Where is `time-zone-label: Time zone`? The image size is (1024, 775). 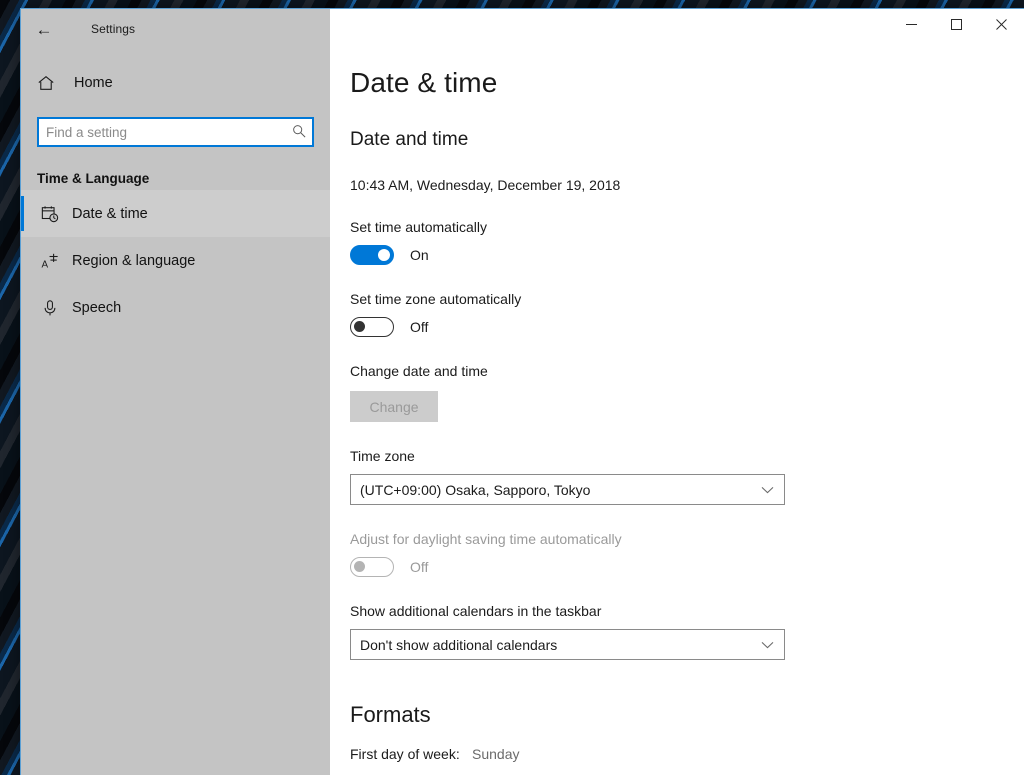
time-zone-label: Time zone is located at coordinates (382, 456).